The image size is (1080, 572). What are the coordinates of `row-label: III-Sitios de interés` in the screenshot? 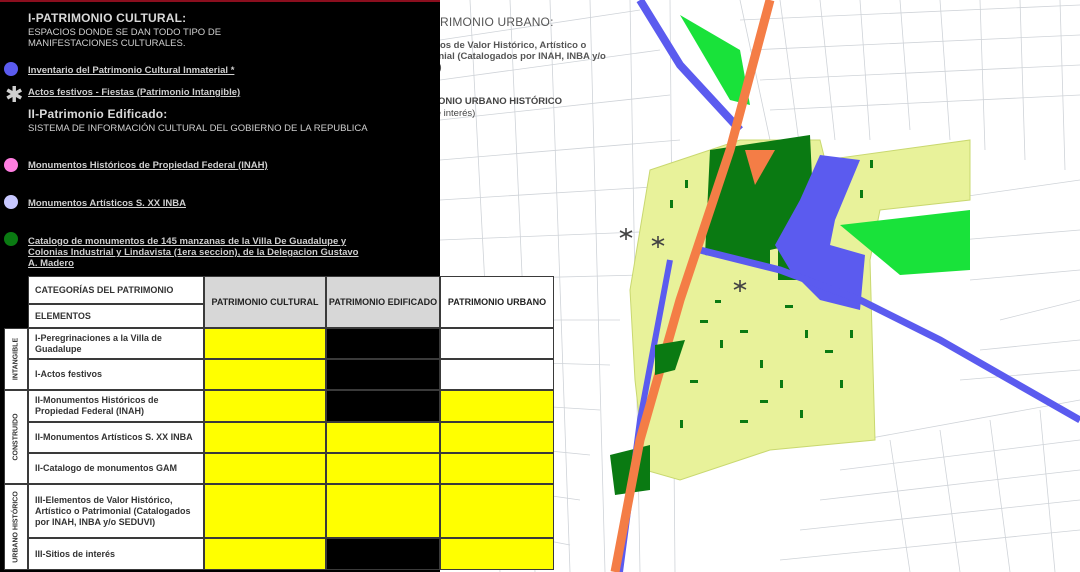 It's located at (116, 554).